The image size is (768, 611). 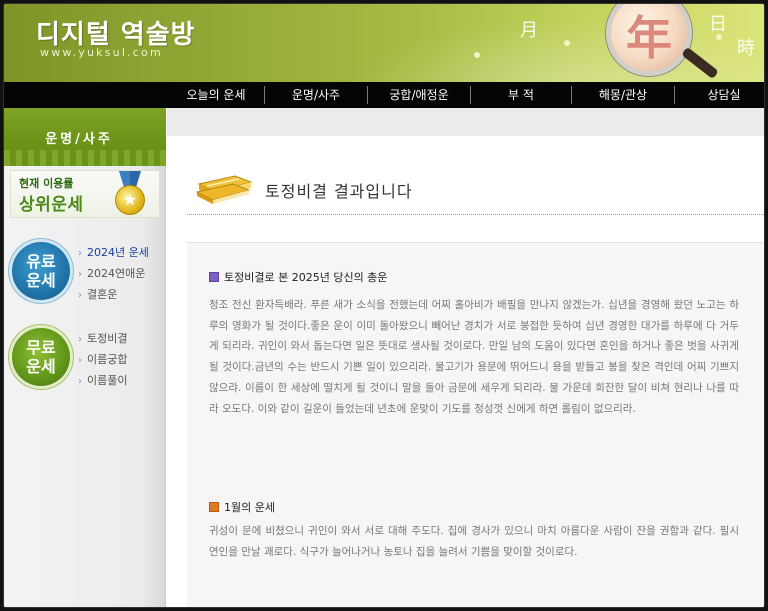 I want to click on sidebar-link-marriage: › 결혼운, so click(x=113, y=294).